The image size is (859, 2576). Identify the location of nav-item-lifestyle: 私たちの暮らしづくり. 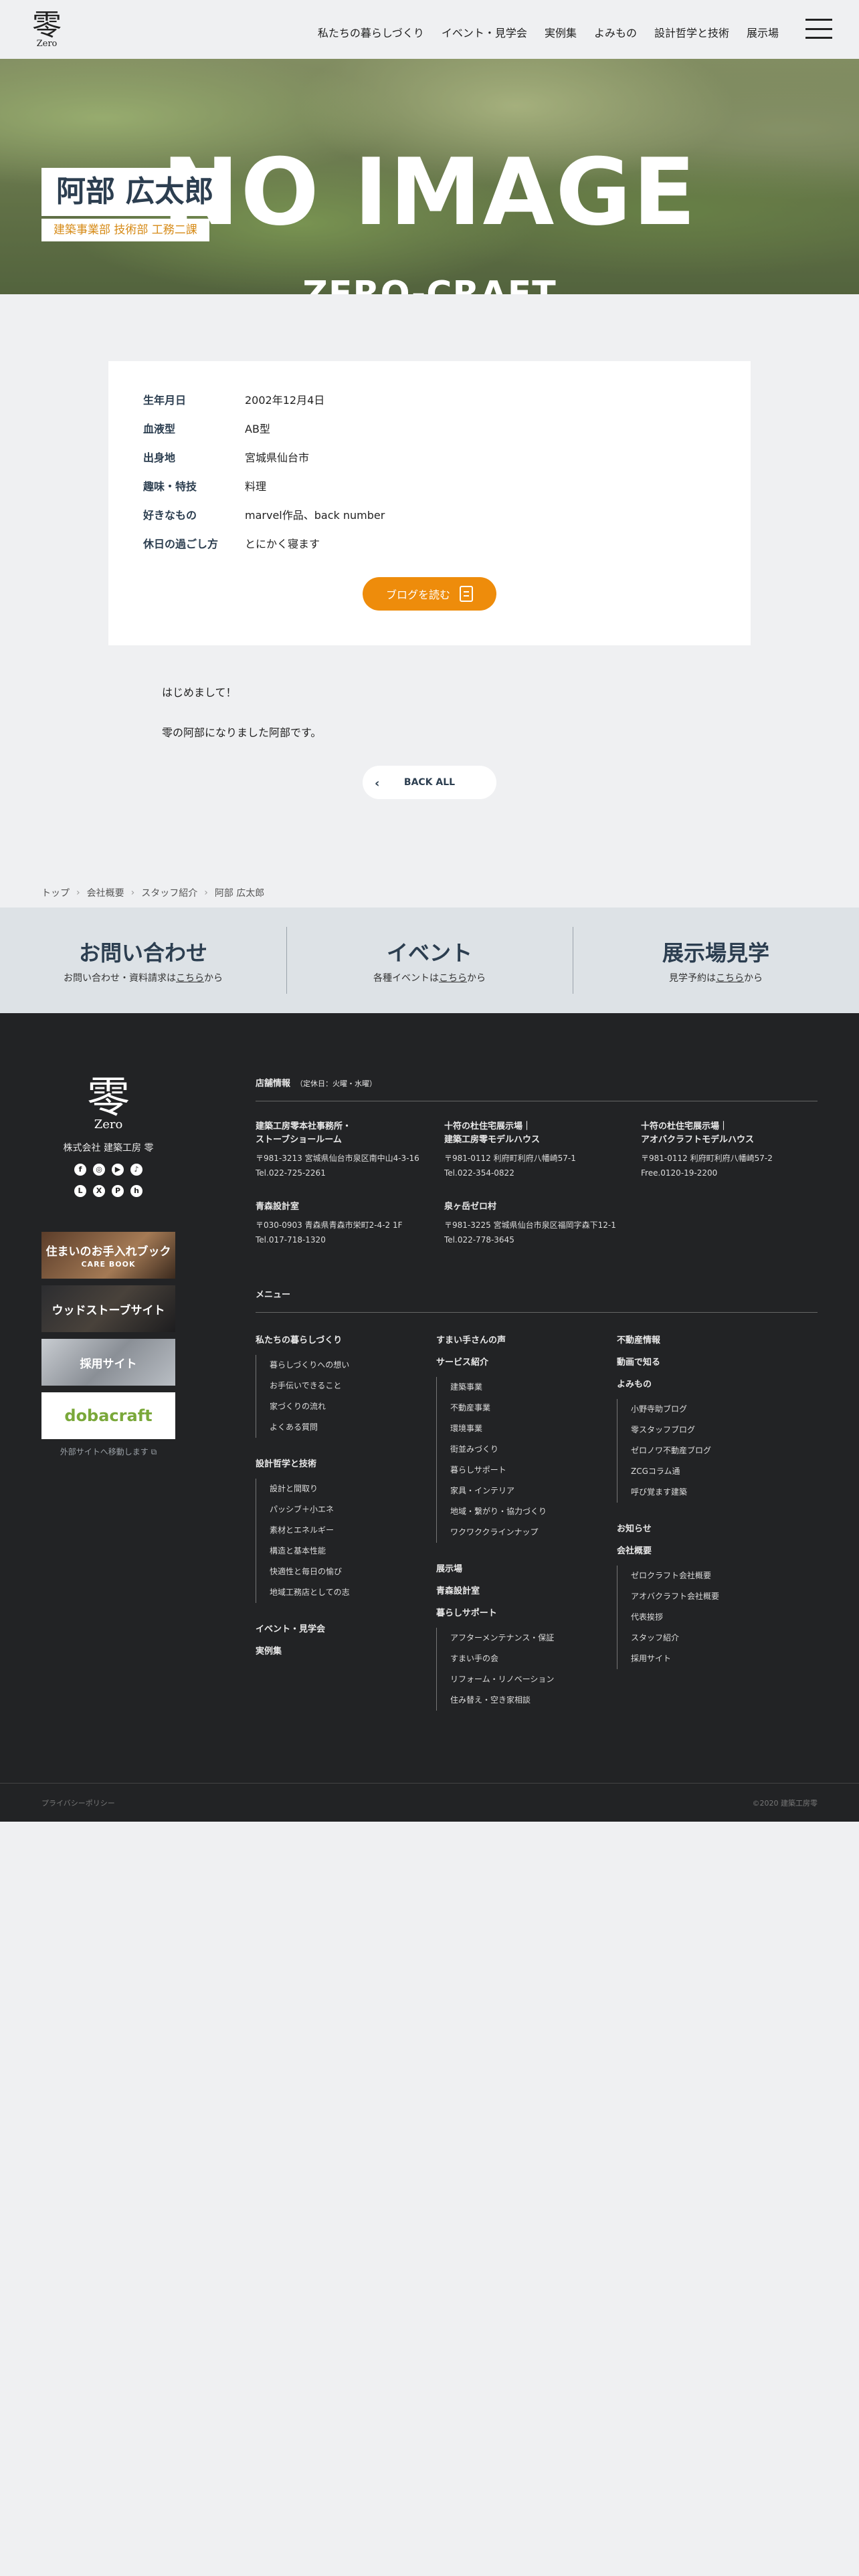
(371, 32).